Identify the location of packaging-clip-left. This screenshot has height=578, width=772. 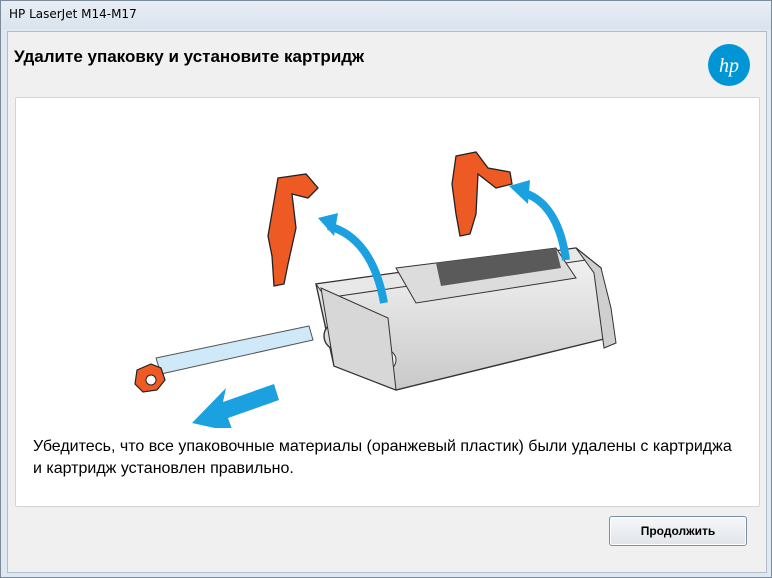
(293, 230).